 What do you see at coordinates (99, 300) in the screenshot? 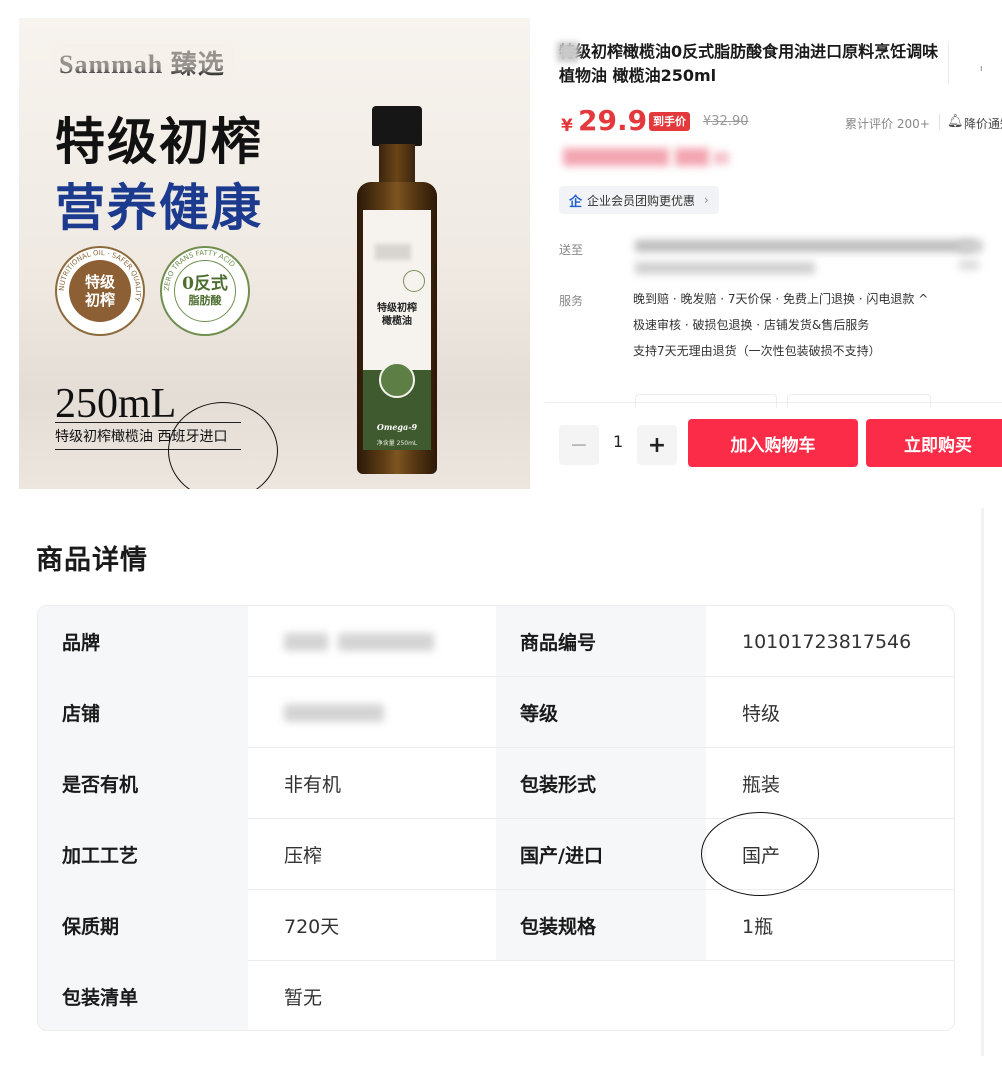
I see `seal-left-line-2: 初榨` at bounding box center [99, 300].